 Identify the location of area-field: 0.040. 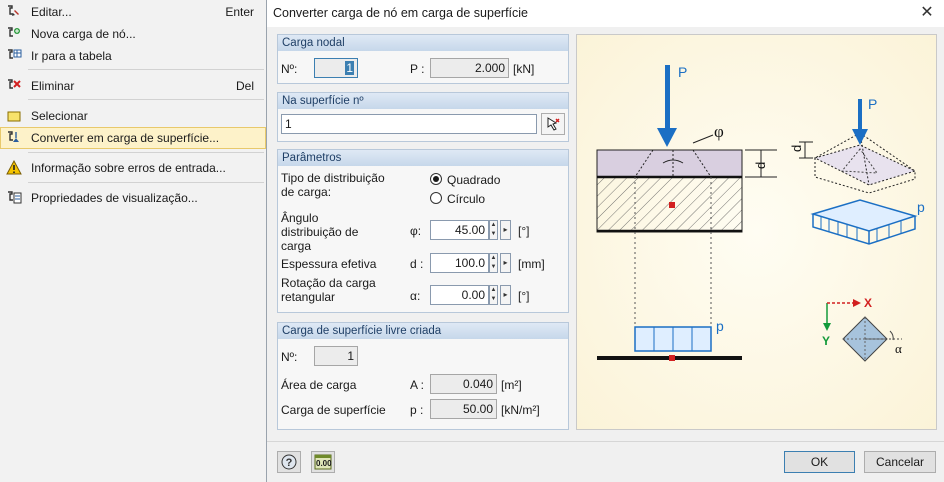
(463, 384).